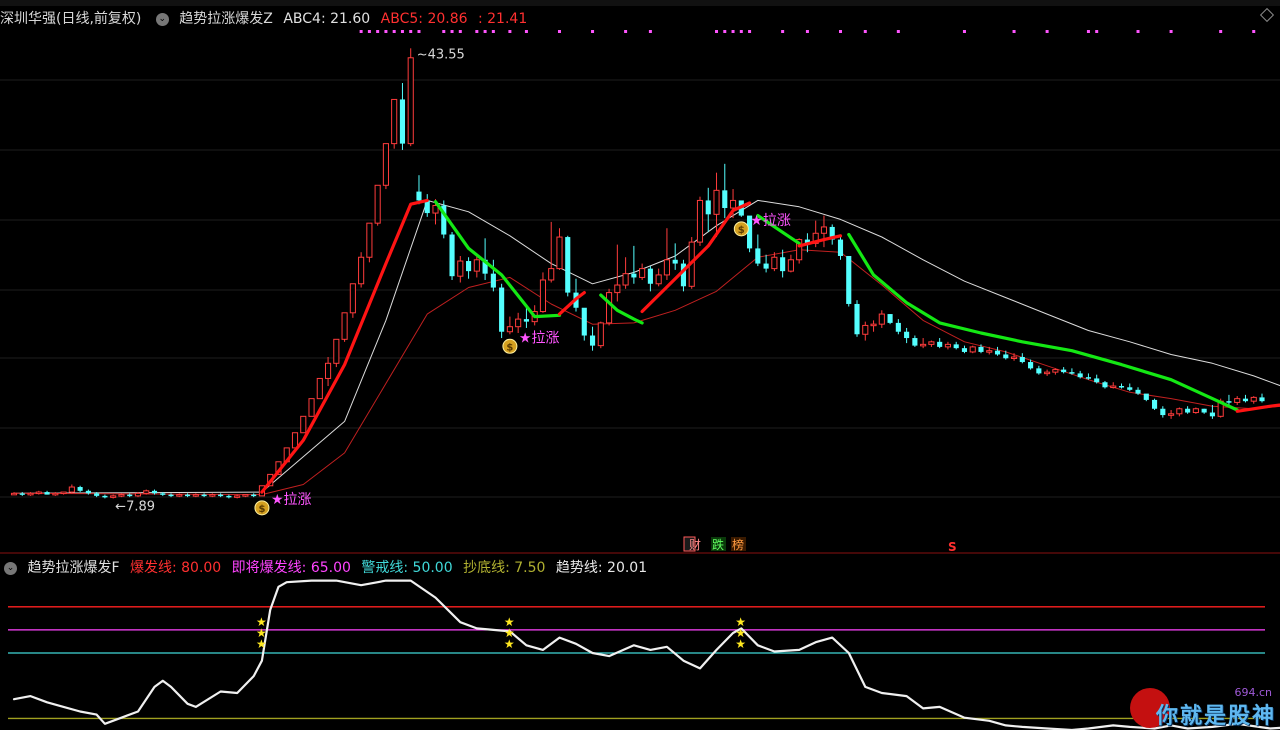  Describe the element at coordinates (1216, 716) in the screenshot. I see `logo-text: 你就是股神` at that location.